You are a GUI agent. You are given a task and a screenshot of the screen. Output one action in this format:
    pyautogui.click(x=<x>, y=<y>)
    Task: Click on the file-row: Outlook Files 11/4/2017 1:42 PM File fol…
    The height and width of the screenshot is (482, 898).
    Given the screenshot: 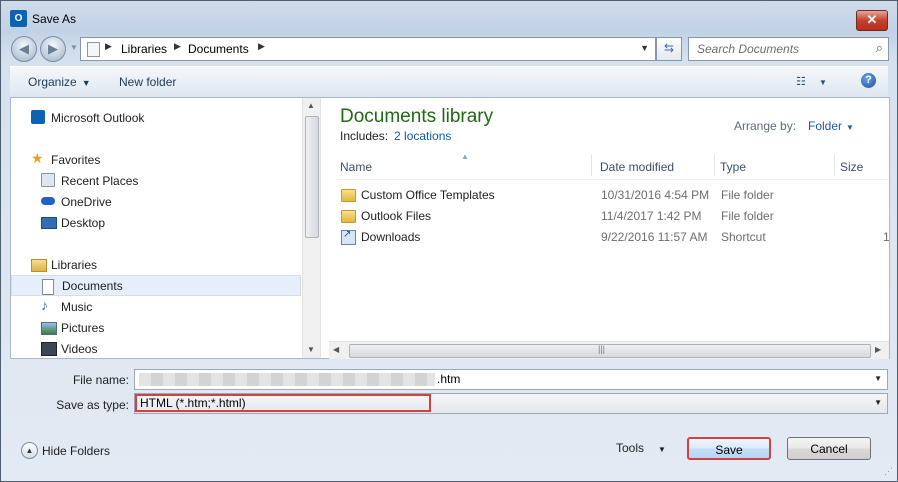 What is the action you would take?
    pyautogui.click(x=613, y=215)
    